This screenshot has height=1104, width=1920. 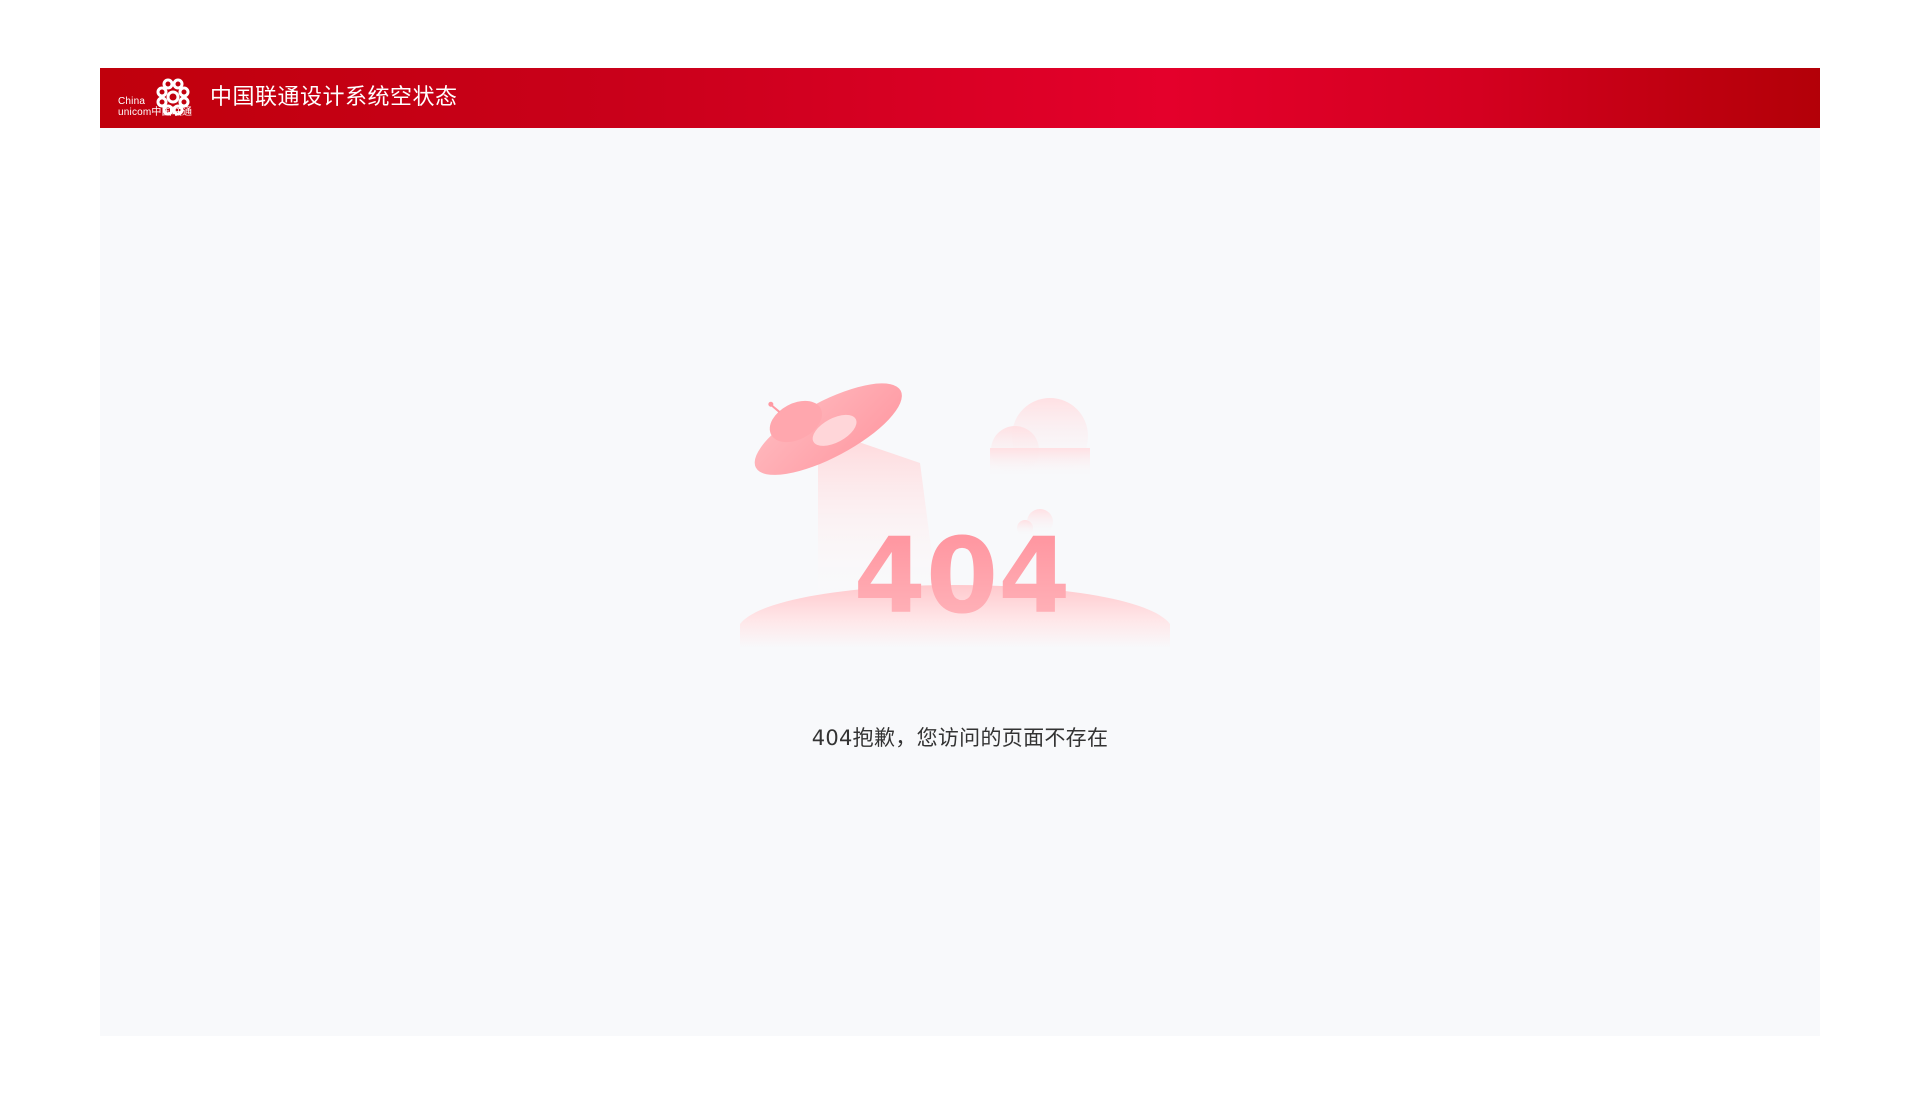 I want to click on ufo-404-illustration: 404, so click(x=955, y=515).